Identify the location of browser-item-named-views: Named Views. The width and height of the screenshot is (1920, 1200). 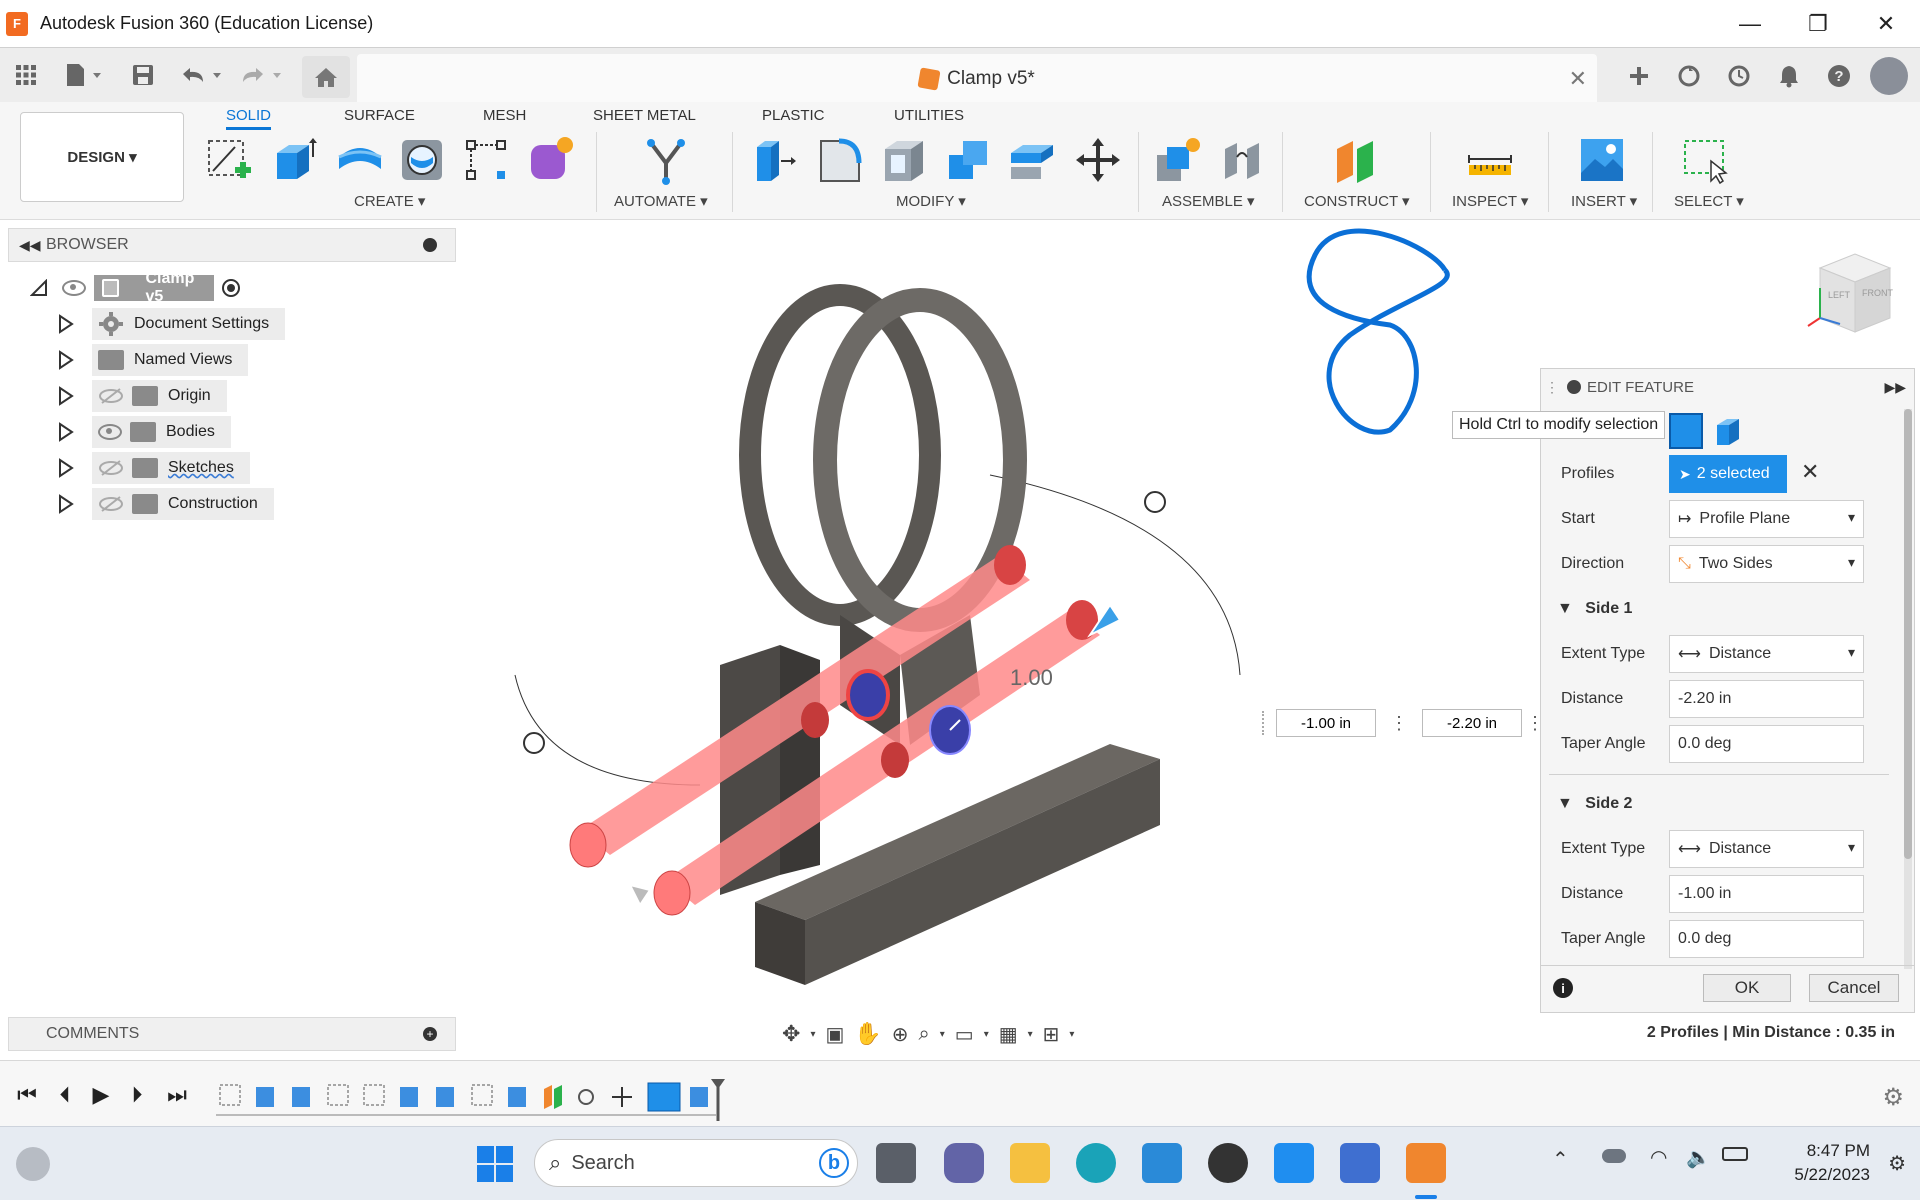
(153, 360).